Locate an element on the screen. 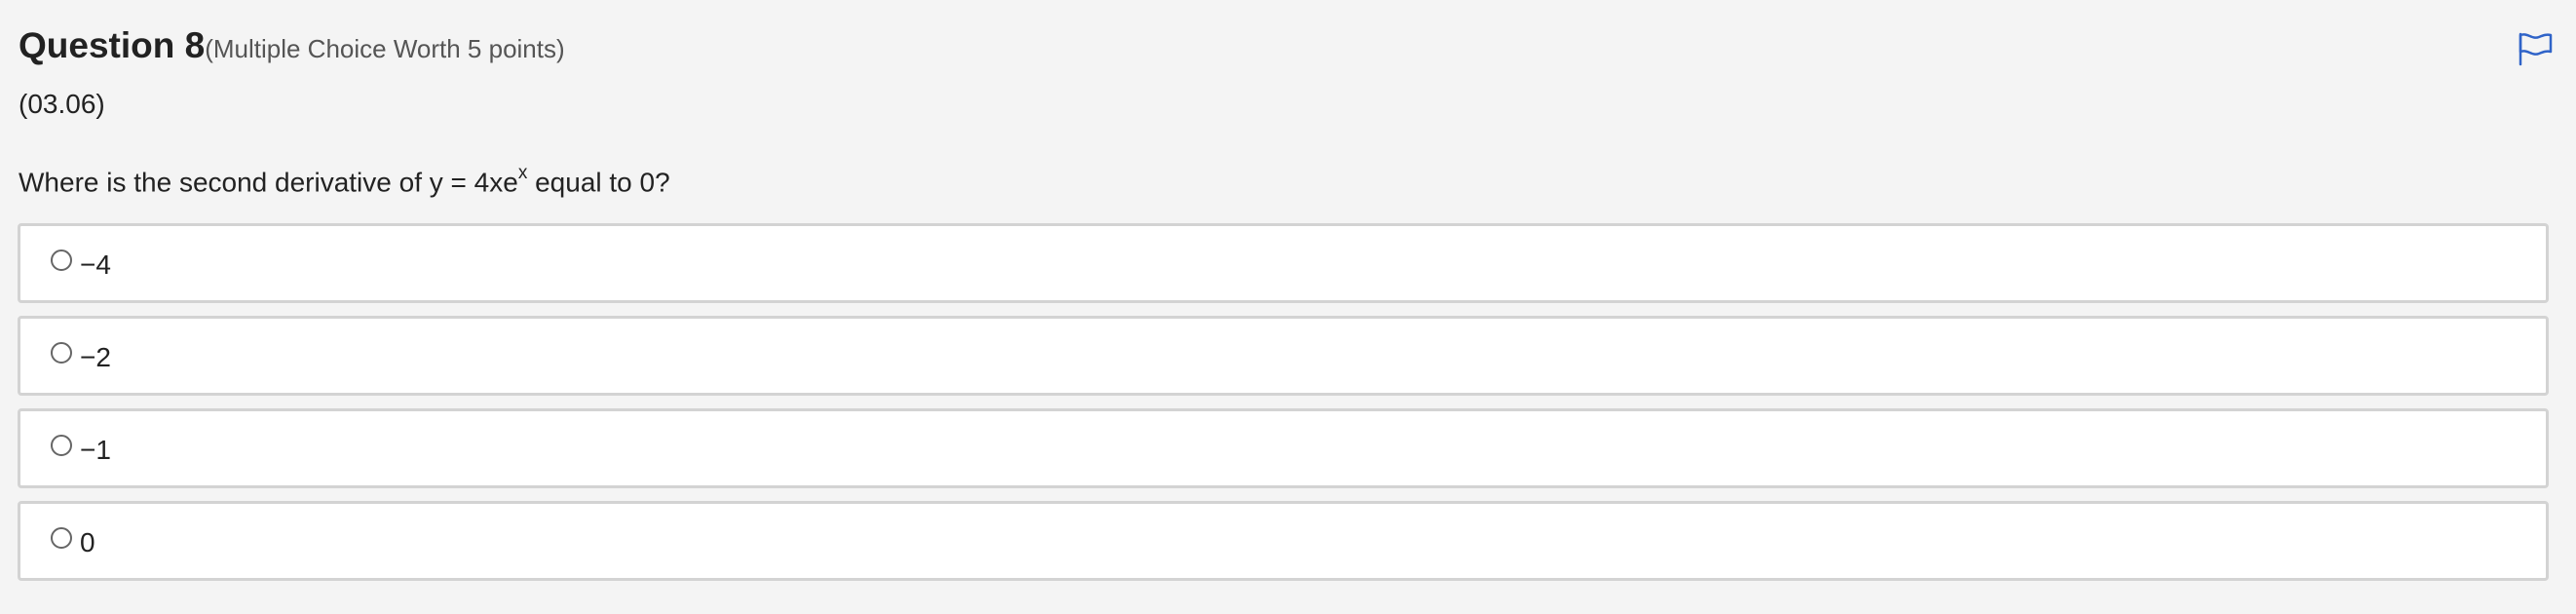 This screenshot has height=614, width=2576. answer-choice-1: −4 is located at coordinates (1283, 263).